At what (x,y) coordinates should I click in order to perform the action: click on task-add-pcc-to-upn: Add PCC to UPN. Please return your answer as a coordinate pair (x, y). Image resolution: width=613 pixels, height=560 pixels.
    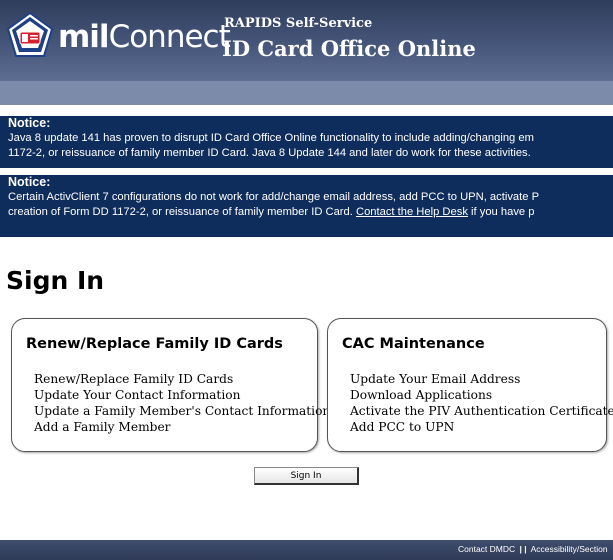
    Looking at the image, I should click on (481, 427).